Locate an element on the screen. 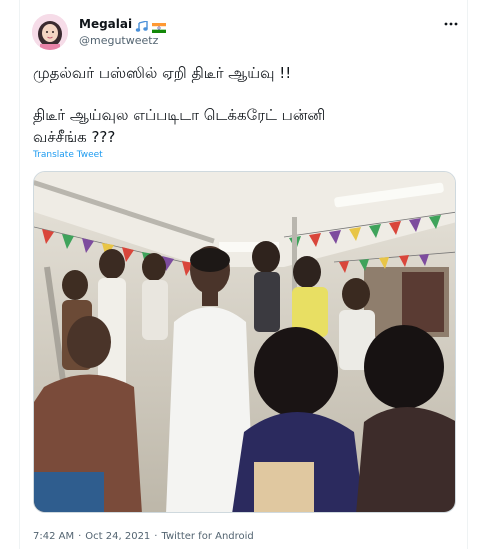  more-dots-icon is located at coordinates (451, 24).